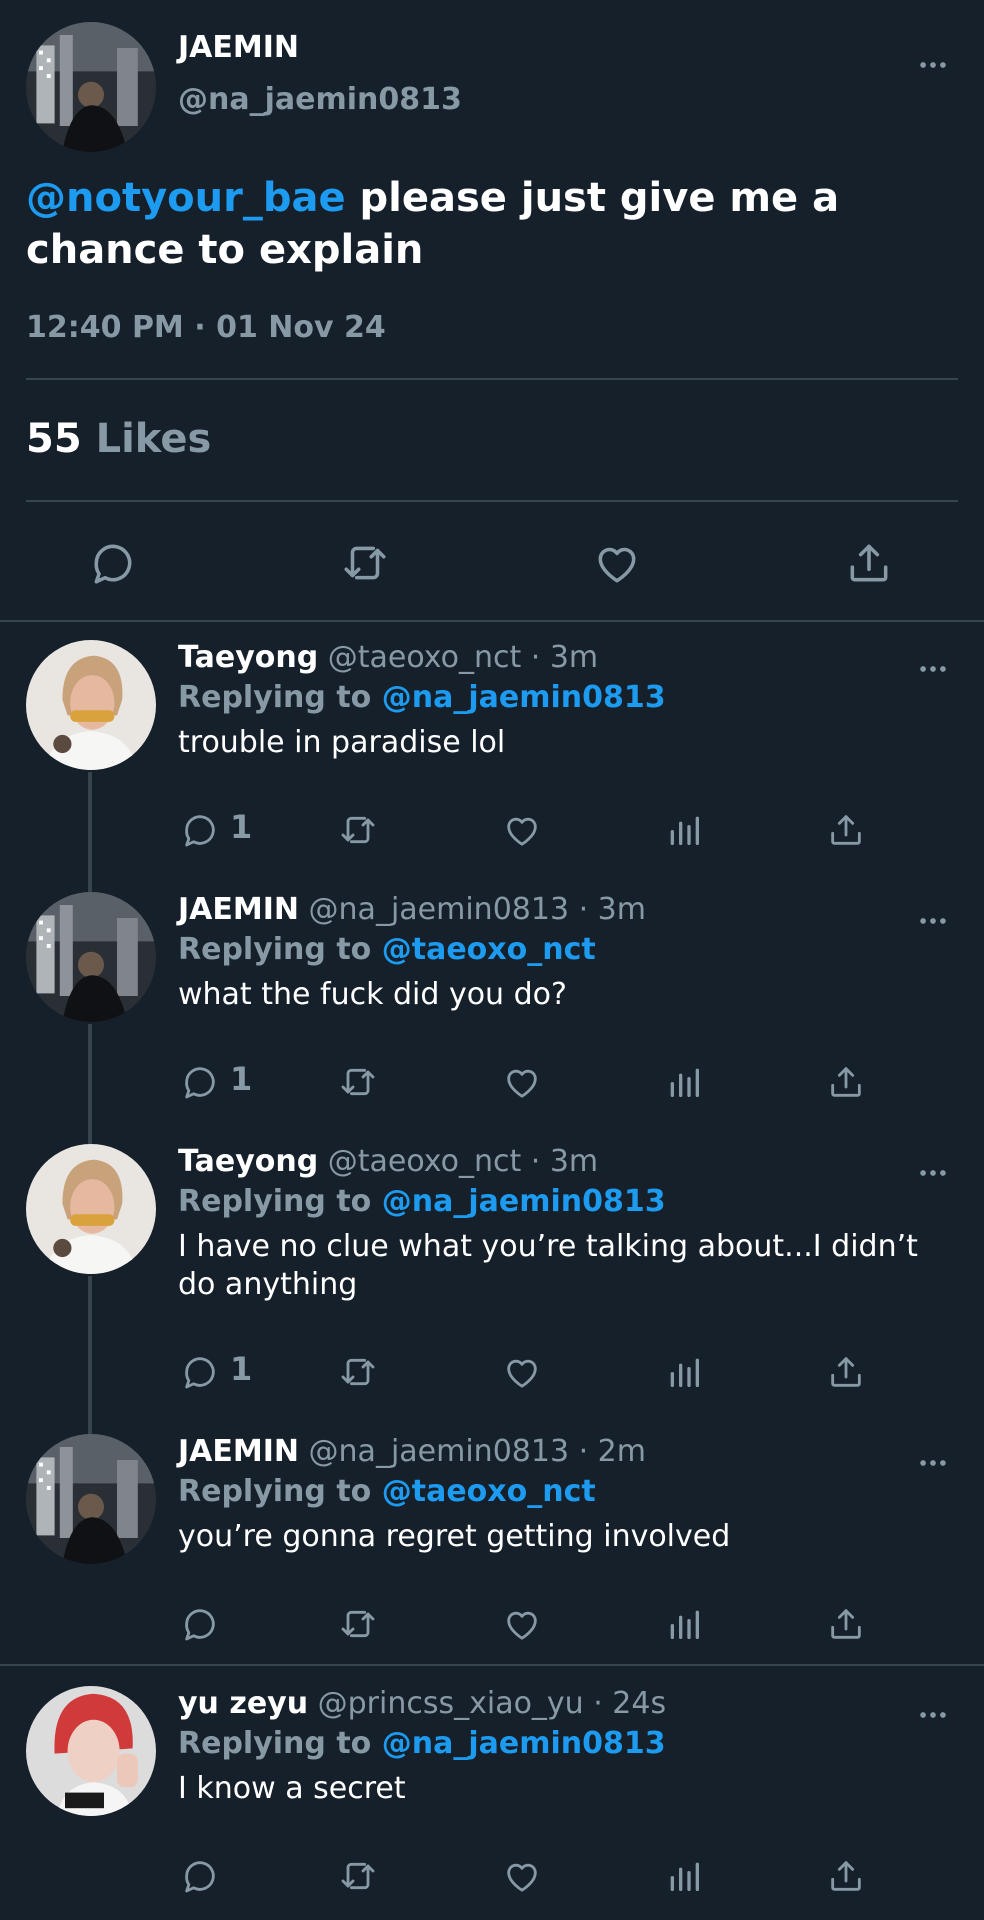 The image size is (984, 1920). What do you see at coordinates (153, 439) in the screenshot?
I see `likes-label: Likes` at bounding box center [153, 439].